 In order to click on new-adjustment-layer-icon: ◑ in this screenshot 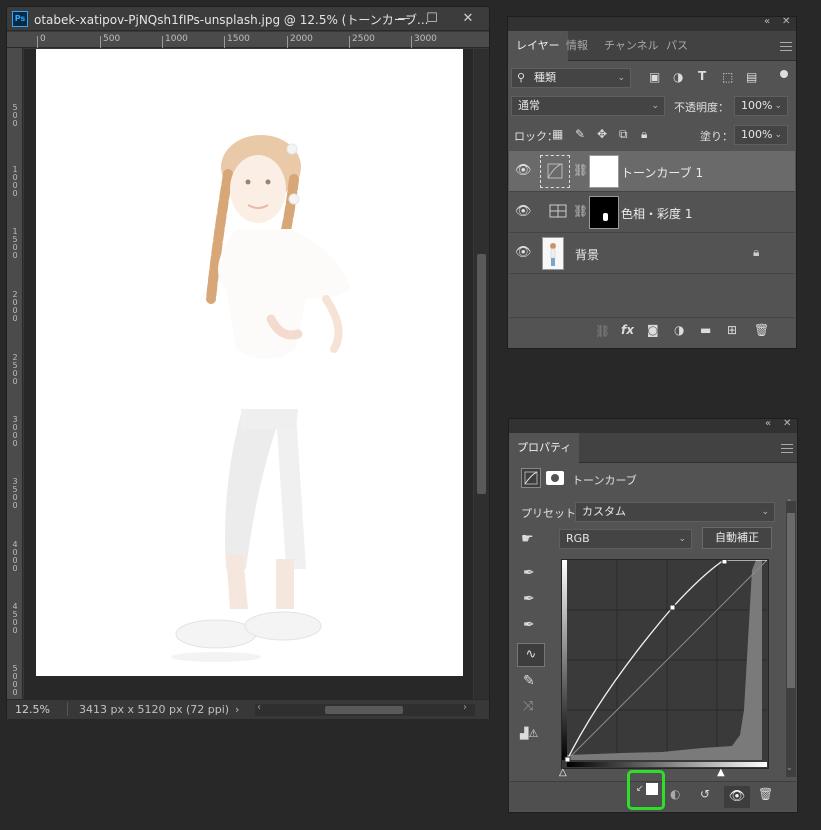, I will do `click(679, 330)`.